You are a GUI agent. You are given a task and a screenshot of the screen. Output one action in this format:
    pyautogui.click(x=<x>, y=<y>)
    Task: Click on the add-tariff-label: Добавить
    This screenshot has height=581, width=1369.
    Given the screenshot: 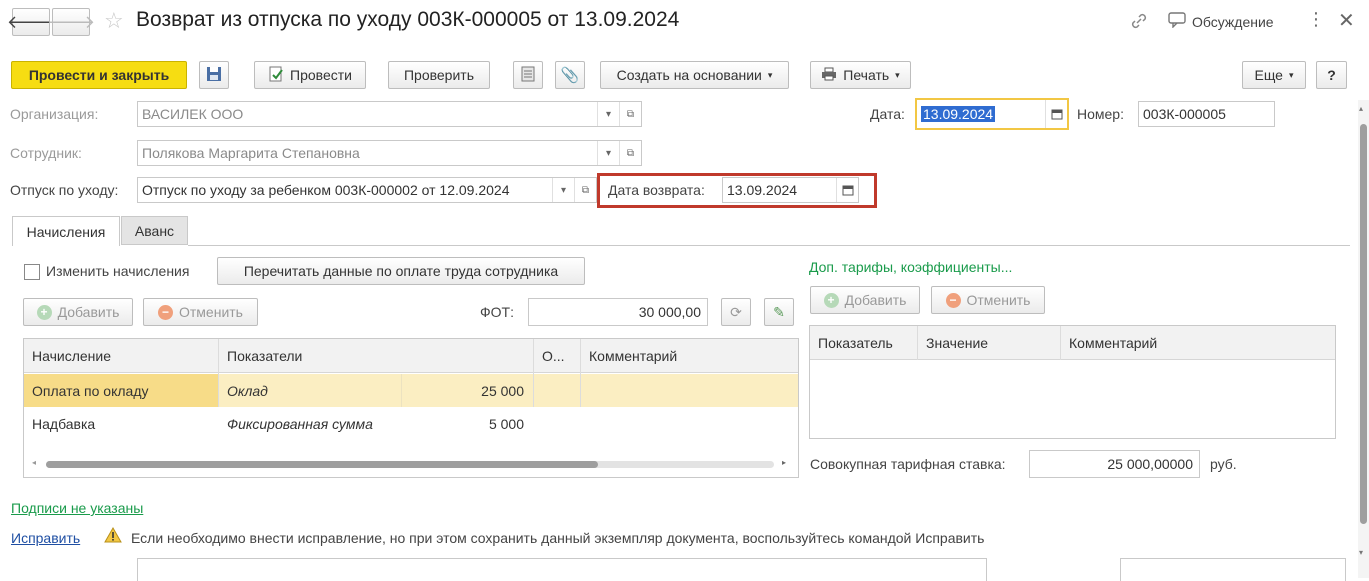 What is the action you would take?
    pyautogui.click(x=875, y=300)
    